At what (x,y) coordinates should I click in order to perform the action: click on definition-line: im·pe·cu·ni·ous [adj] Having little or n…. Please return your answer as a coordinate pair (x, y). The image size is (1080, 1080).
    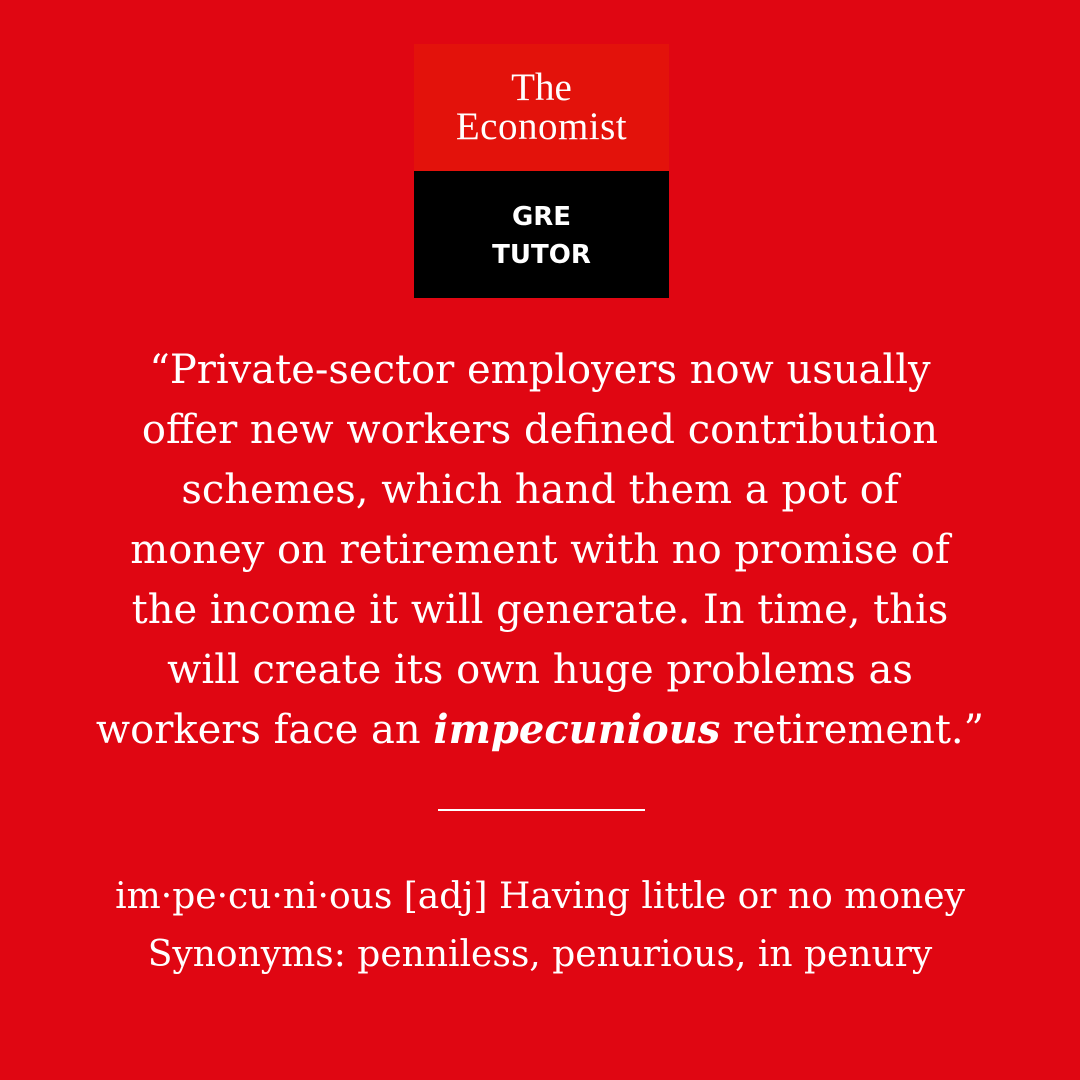
    Looking at the image, I should click on (540, 896).